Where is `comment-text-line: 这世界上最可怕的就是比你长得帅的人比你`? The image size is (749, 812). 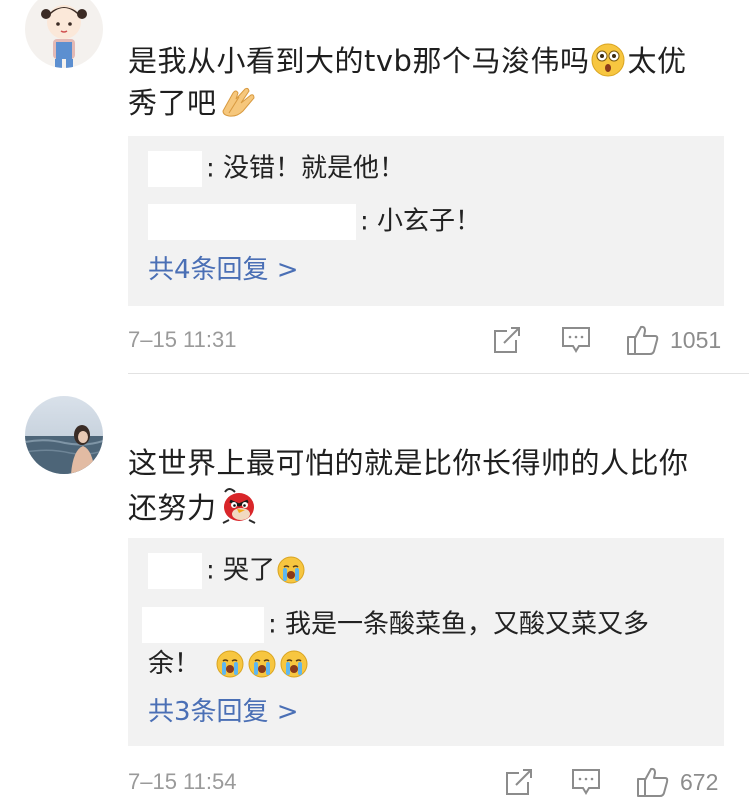 comment-text-line: 这世界上最可怕的就是比你长得帅的人比你 is located at coordinates (408, 463).